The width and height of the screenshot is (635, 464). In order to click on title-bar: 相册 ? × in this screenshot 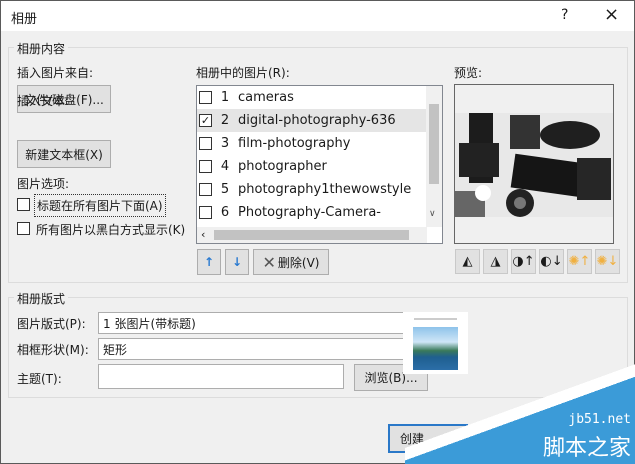, I will do `click(317, 16)`.